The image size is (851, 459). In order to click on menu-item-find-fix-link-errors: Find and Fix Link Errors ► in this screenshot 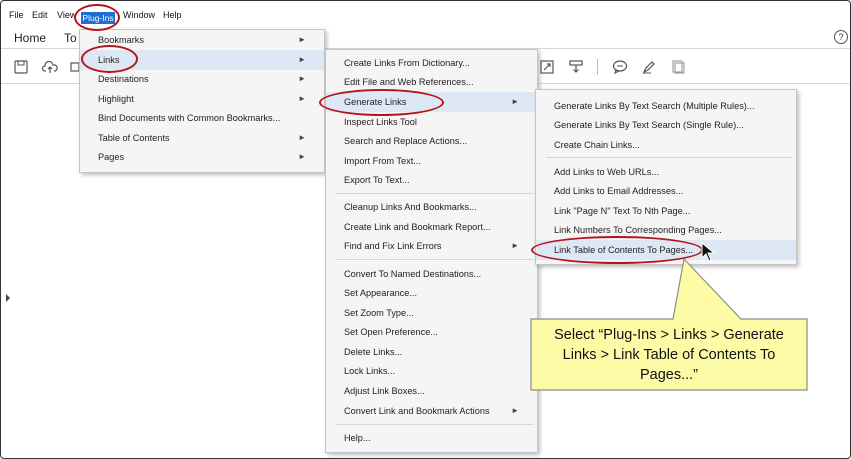, I will do `click(431, 246)`.